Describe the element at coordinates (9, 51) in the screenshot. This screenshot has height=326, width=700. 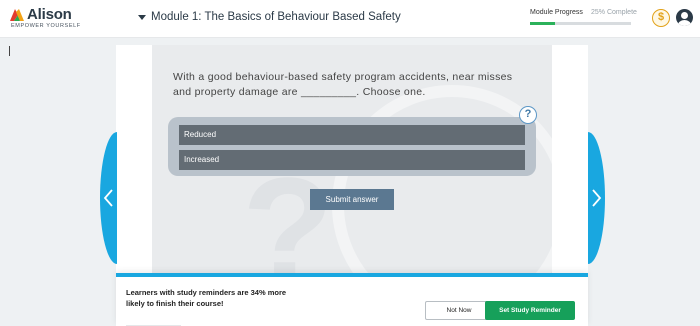
I see `text-cursor` at that location.